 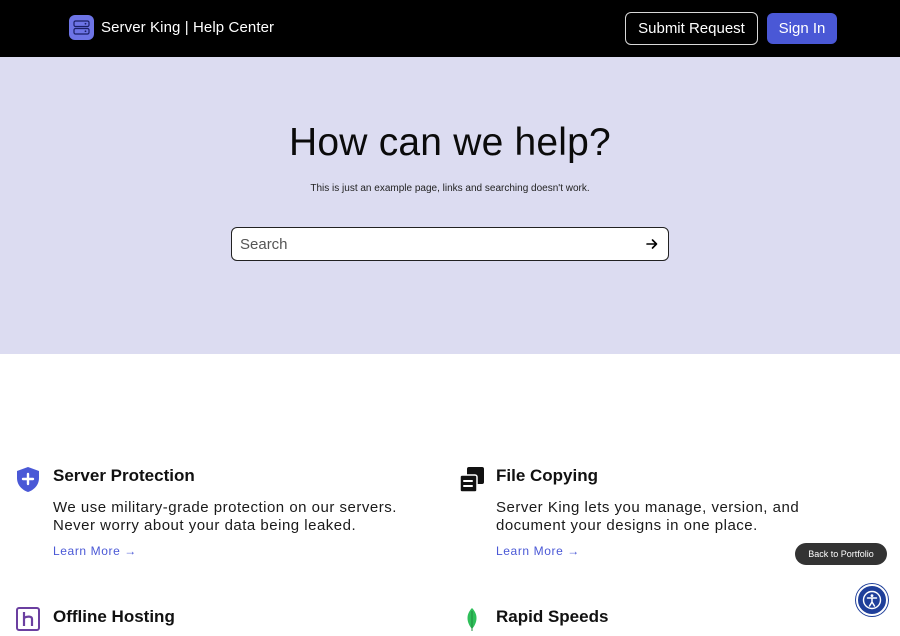 What do you see at coordinates (28, 621) in the screenshot?
I see `heroku-icon` at bounding box center [28, 621].